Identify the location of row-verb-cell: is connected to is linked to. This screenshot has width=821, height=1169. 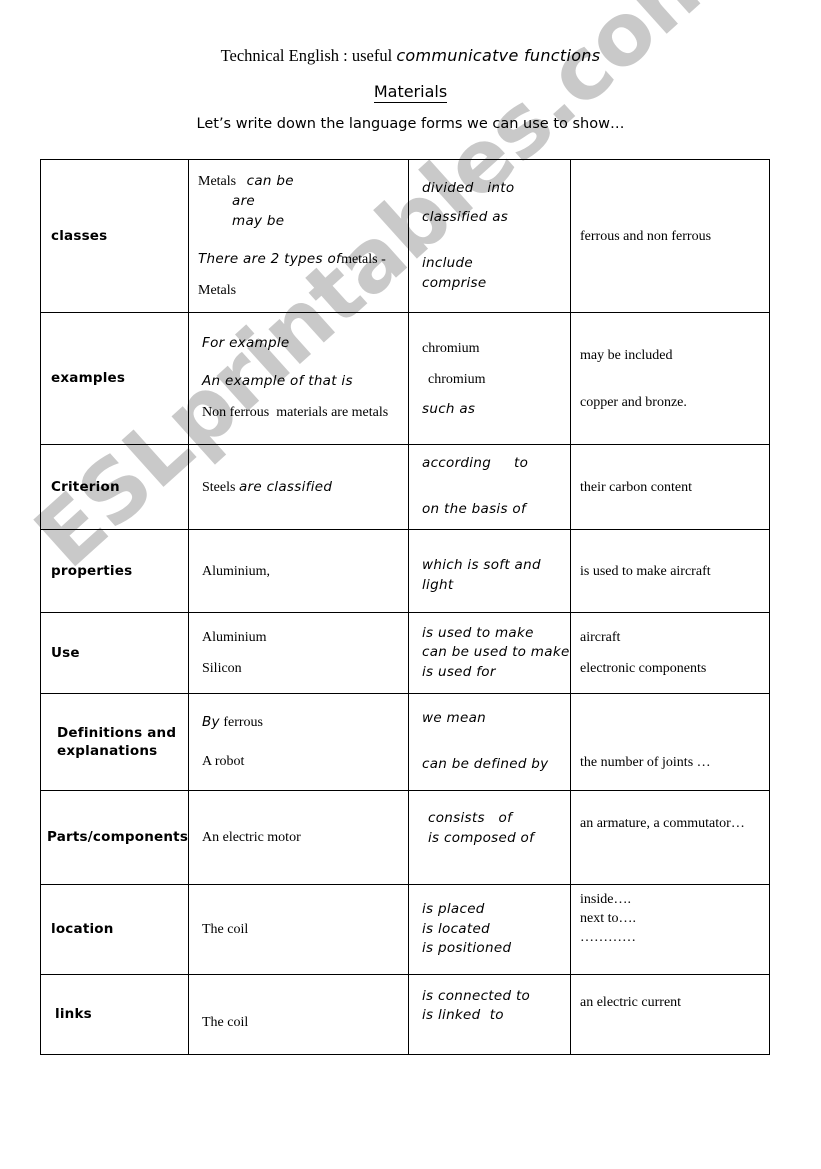
(489, 1014).